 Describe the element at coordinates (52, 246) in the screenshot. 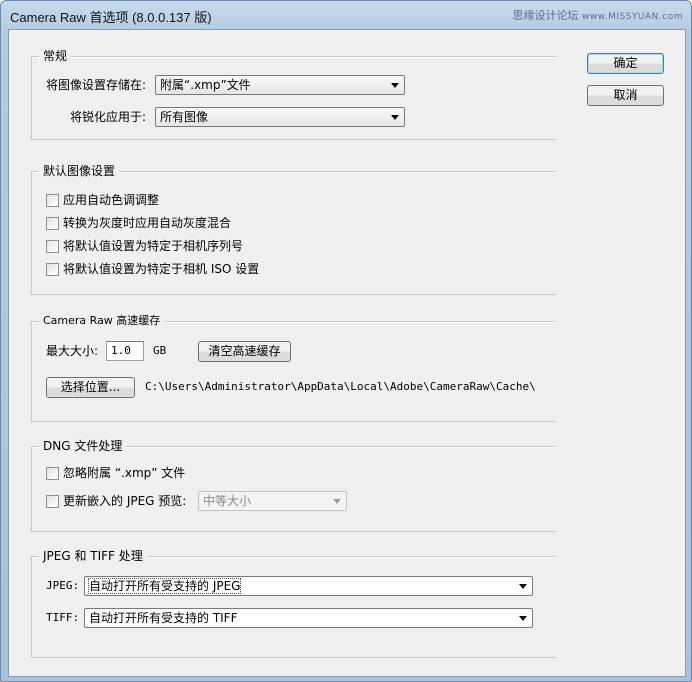

I see `camera-serial-checkbox` at that location.